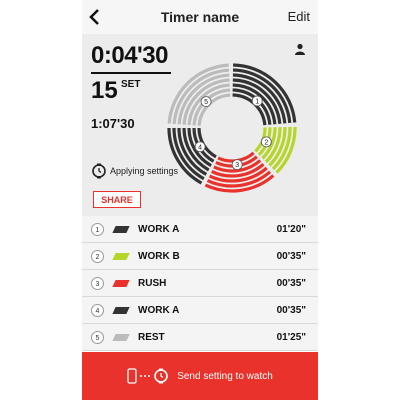  Describe the element at coordinates (291, 337) in the screenshot. I see `interval-time: 01'25"` at that location.